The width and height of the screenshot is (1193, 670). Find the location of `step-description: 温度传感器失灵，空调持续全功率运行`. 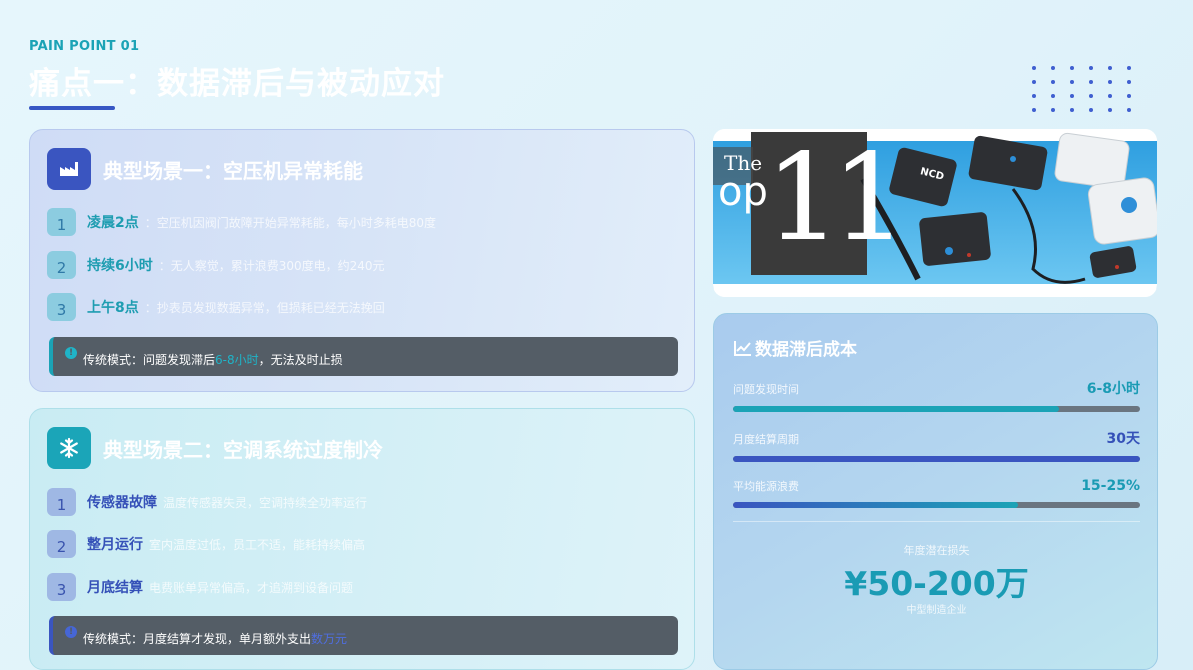

step-description: 温度传感器失灵，空调持续全功率运行 is located at coordinates (265, 502).